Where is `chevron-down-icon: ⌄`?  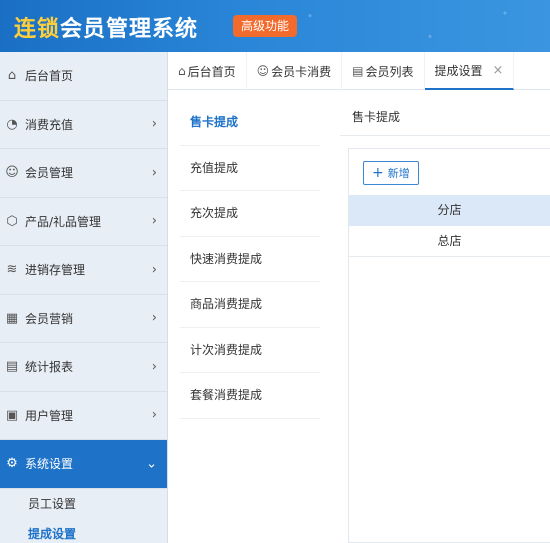 chevron-down-icon: ⌄ is located at coordinates (151, 464).